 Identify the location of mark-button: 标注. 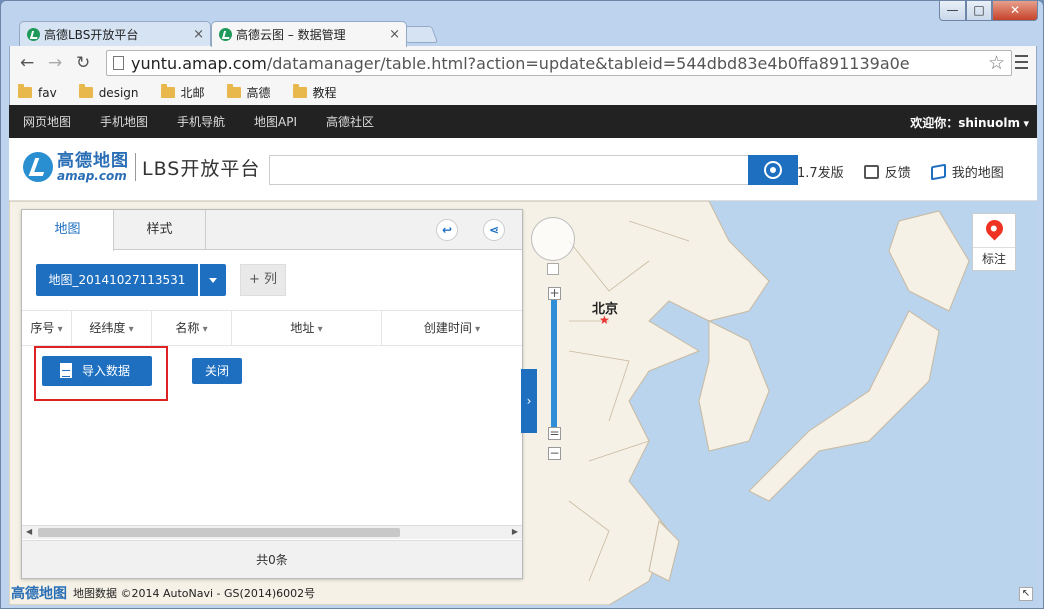
(994, 242).